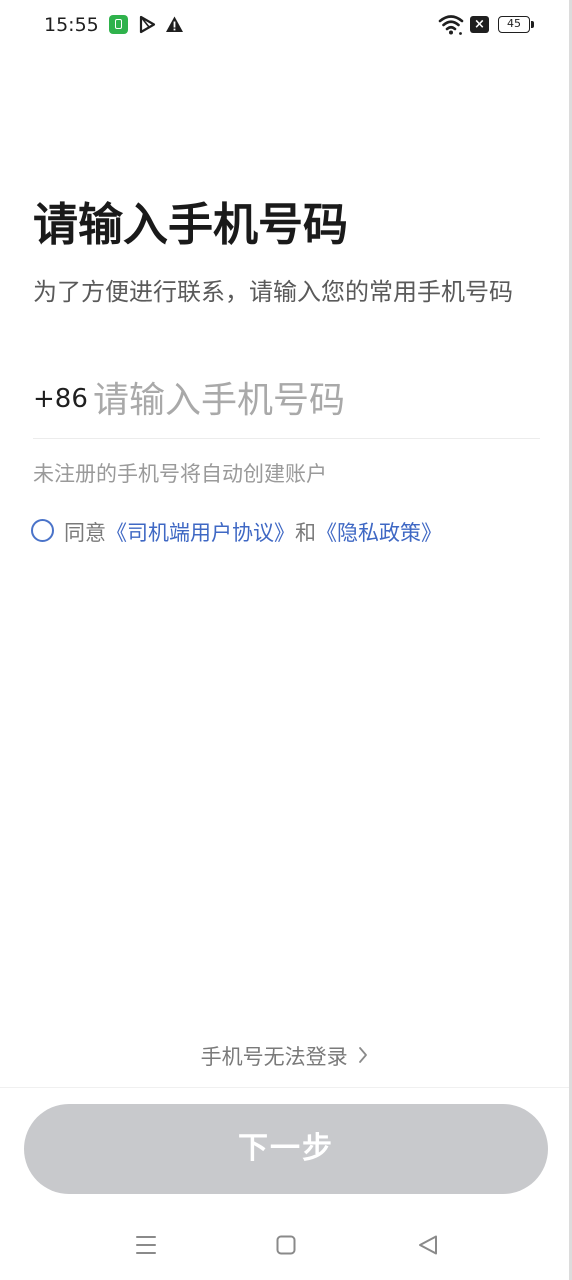 The height and width of the screenshot is (1280, 572). I want to click on user-agreement-link: 《司机端用户协议》, so click(200, 533).